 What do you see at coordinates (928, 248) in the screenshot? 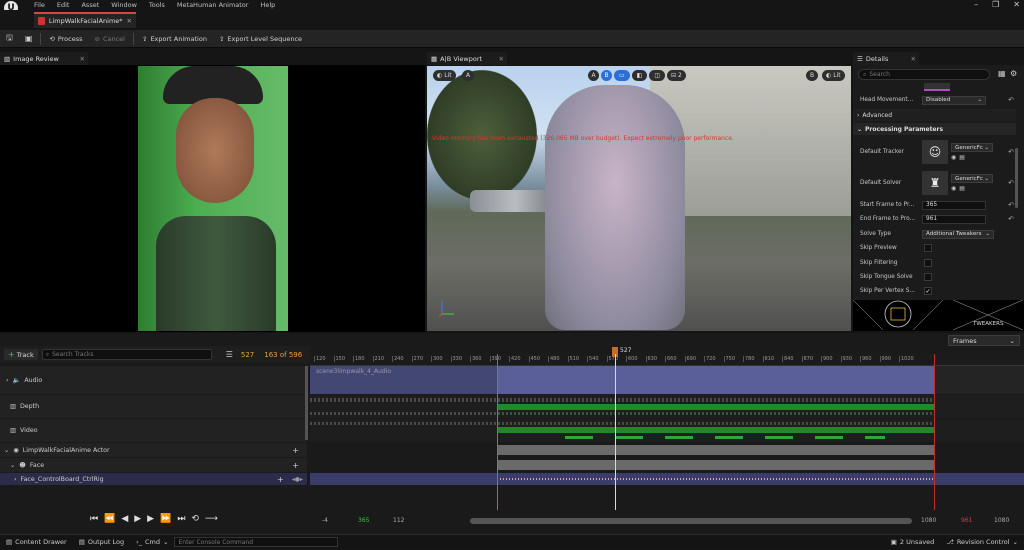
I see `skip-preview-checkbox` at bounding box center [928, 248].